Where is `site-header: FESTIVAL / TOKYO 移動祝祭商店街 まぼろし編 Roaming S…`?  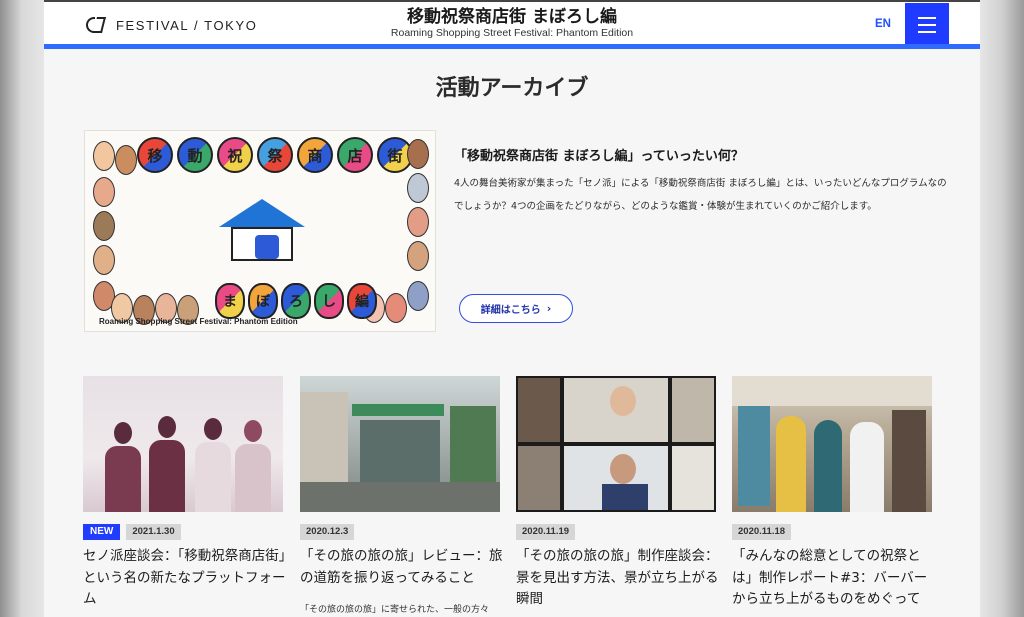 site-header: FESTIVAL / TOKYO 移動祝祭商店街 まぼろし編 Roaming S… is located at coordinates (512, 23).